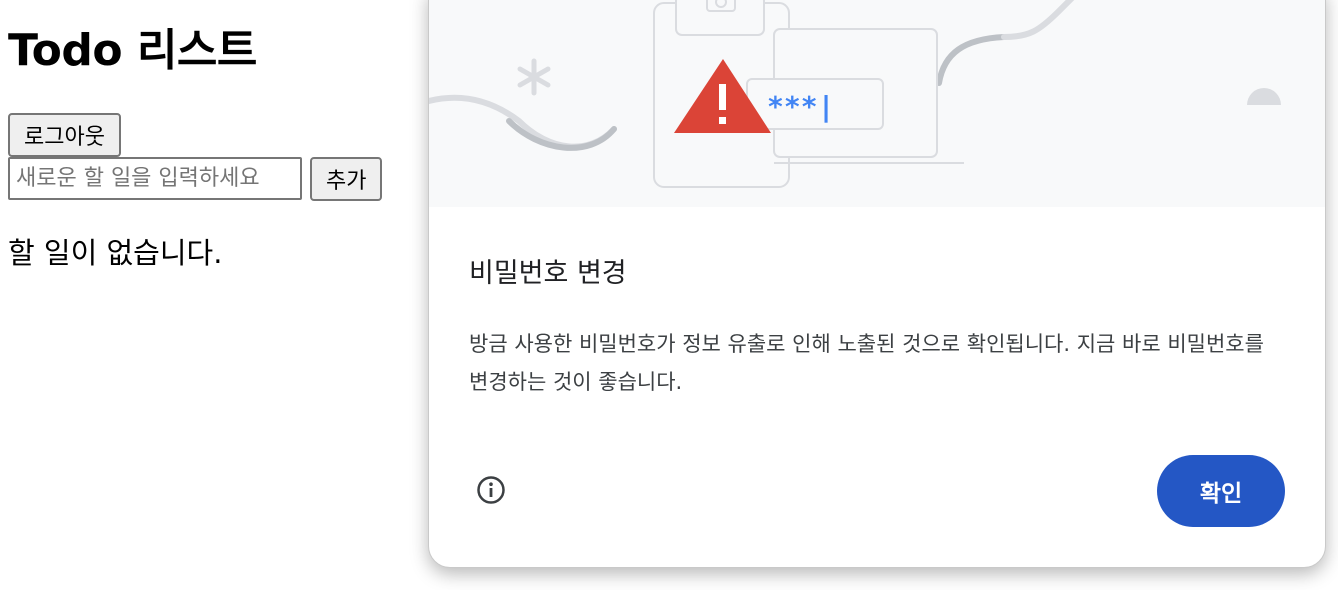 The width and height of the screenshot is (1338, 590). I want to click on new-todo-input, so click(155, 178).